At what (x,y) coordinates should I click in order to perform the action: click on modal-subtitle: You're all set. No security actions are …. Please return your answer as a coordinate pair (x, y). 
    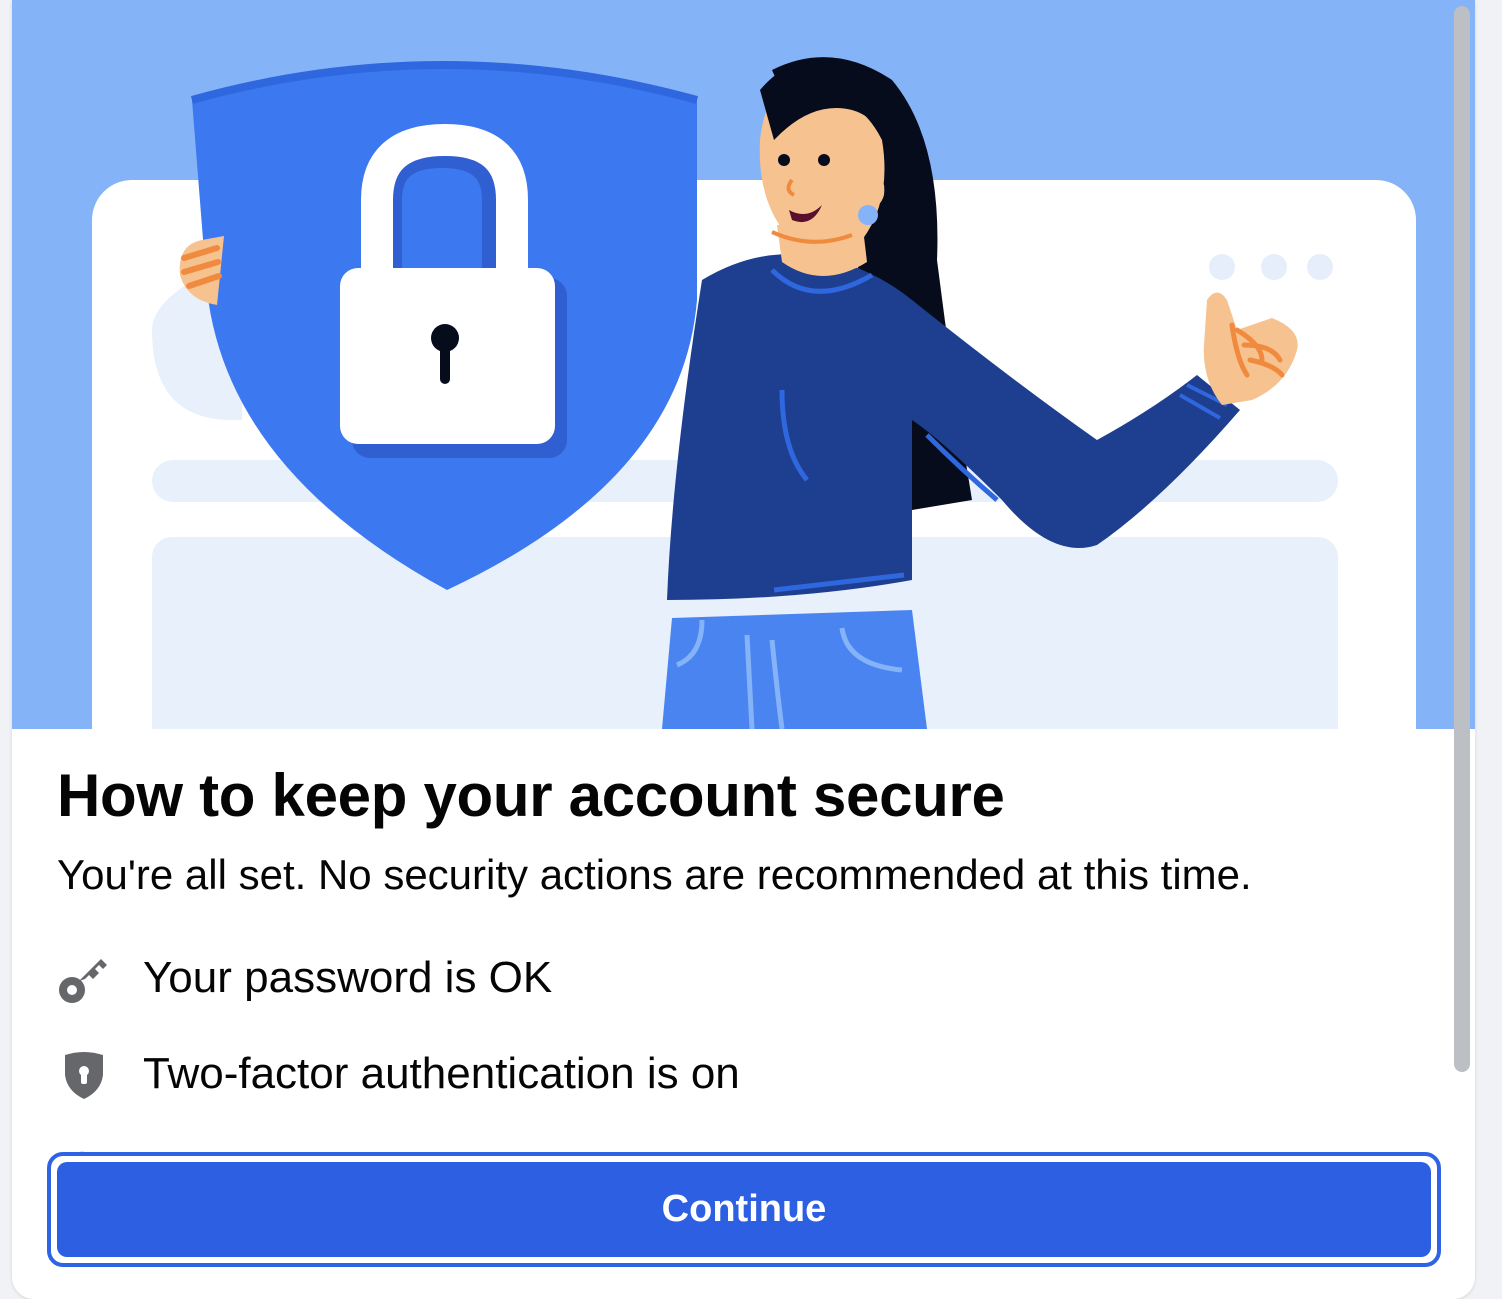
    Looking at the image, I should click on (654, 874).